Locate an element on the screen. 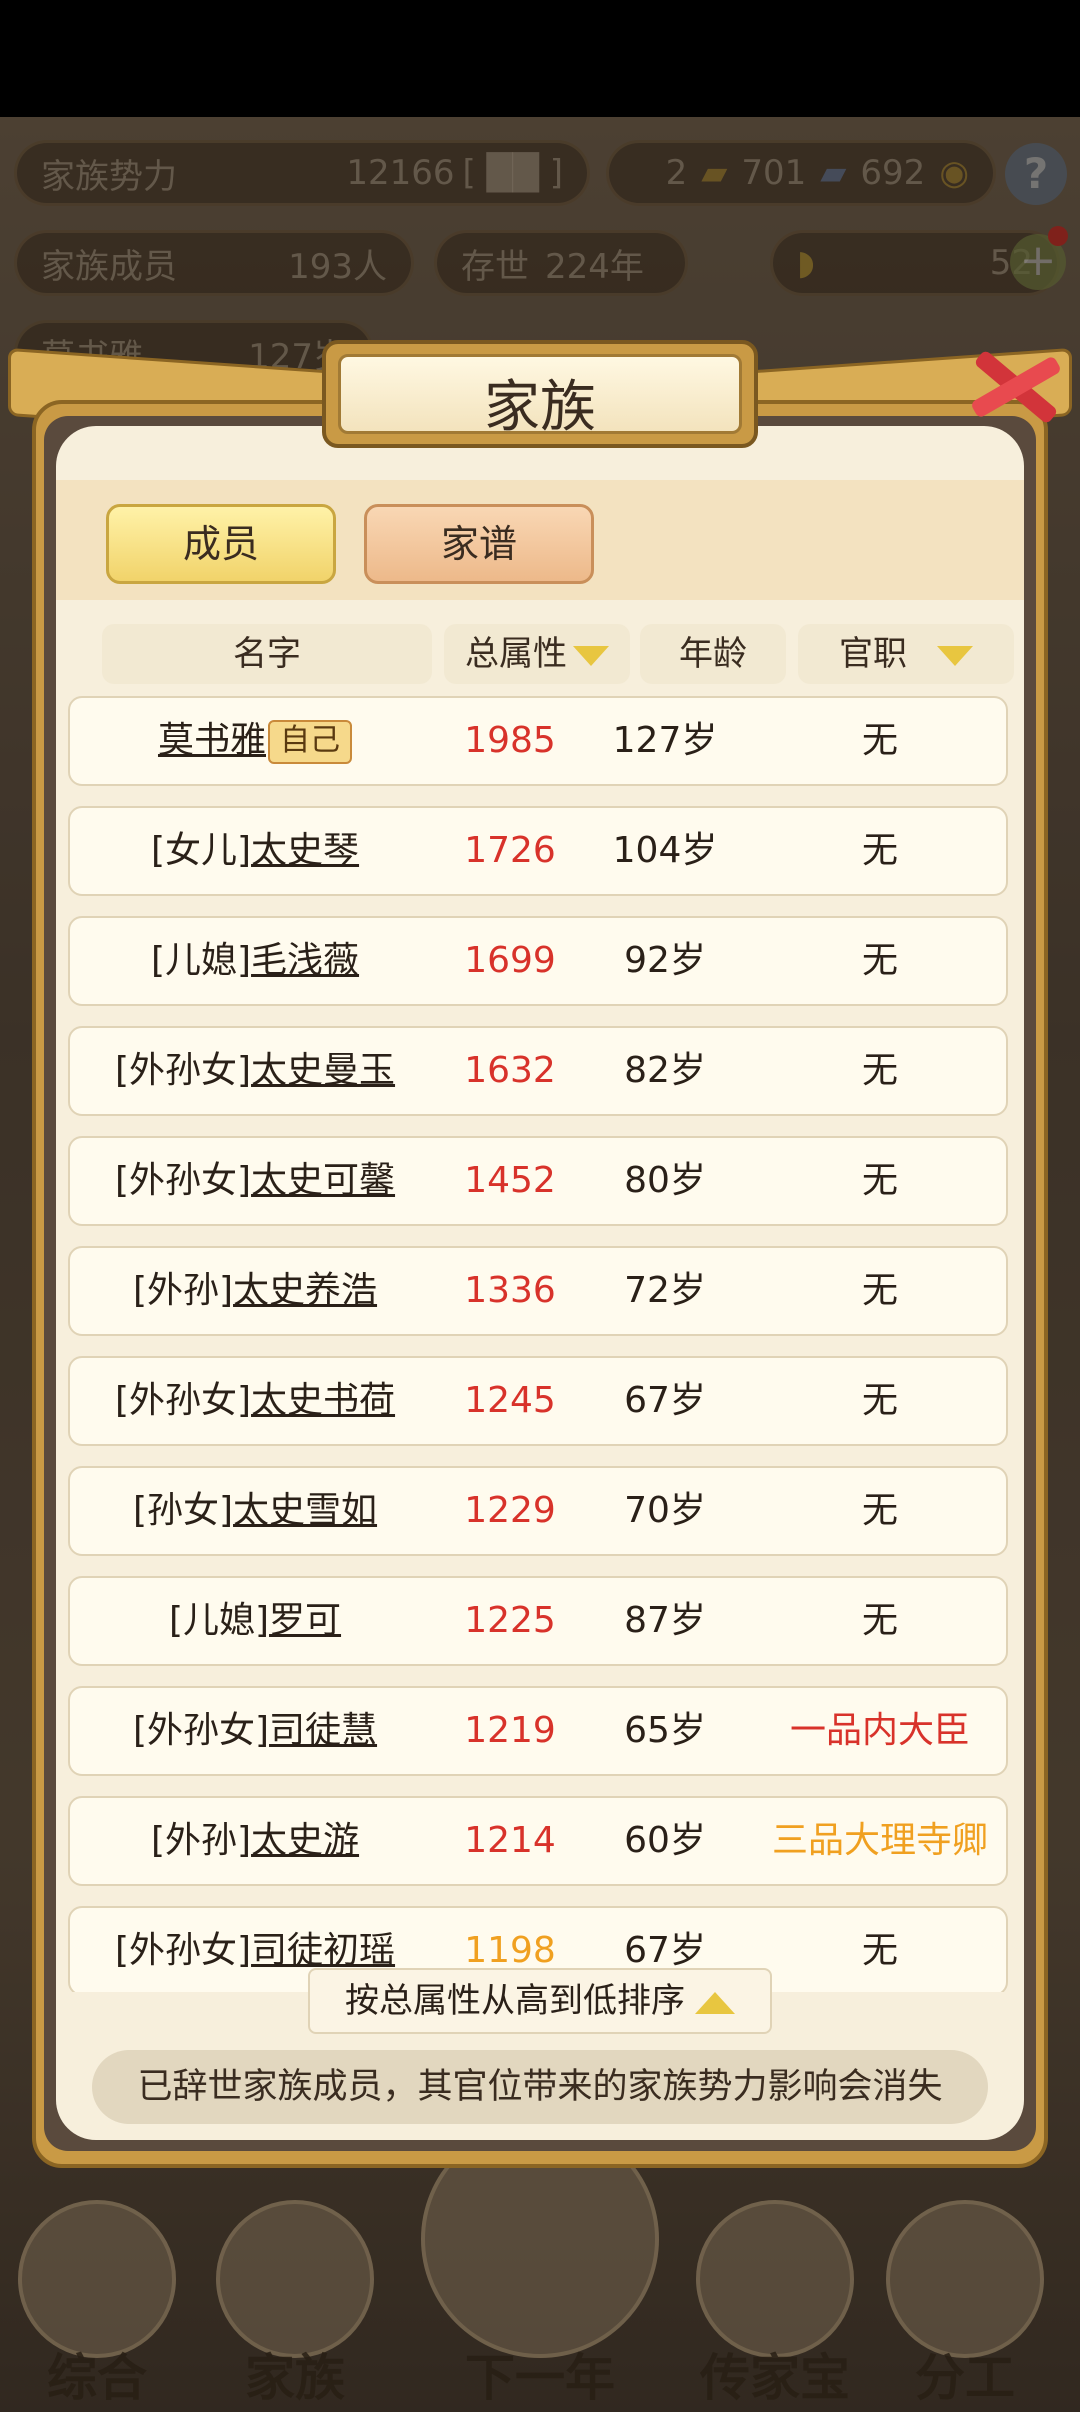 Image resolution: width=1080 pixels, height=2412 pixels. member-age: 70岁 is located at coordinates (665, 1510).